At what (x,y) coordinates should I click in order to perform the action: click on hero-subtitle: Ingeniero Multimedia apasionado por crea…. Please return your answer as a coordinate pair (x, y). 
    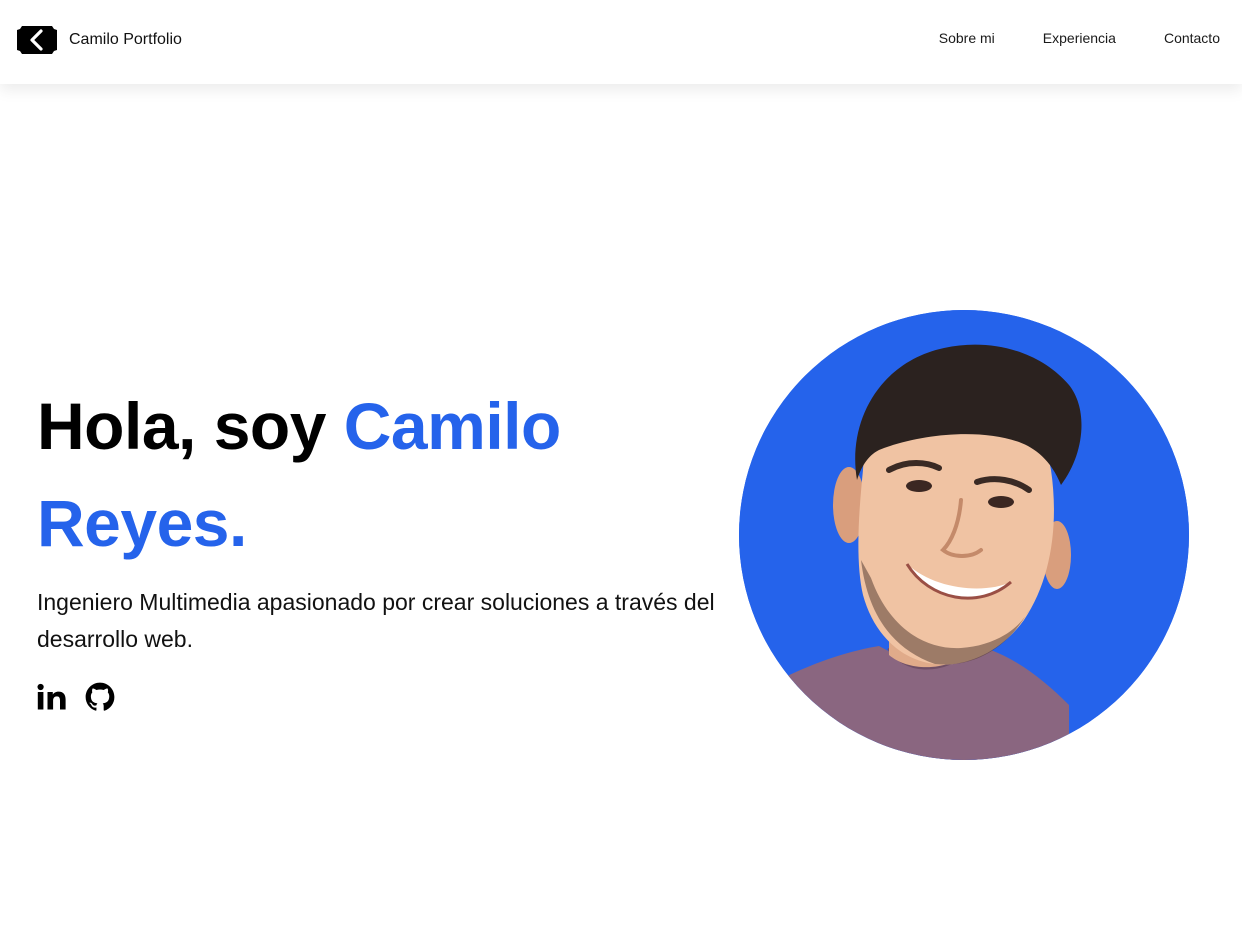
    Looking at the image, I should click on (376, 620).